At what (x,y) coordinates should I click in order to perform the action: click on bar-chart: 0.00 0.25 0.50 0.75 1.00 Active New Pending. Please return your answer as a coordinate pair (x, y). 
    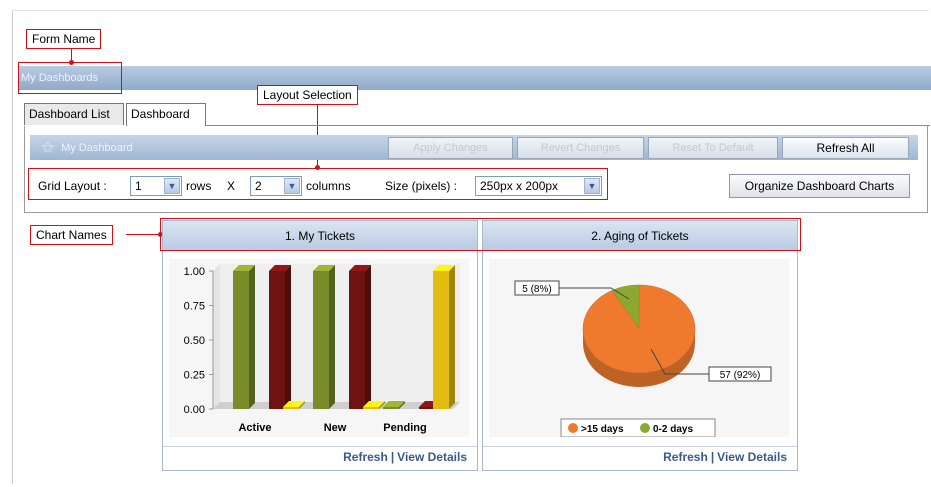
    Looking at the image, I should click on (319, 348).